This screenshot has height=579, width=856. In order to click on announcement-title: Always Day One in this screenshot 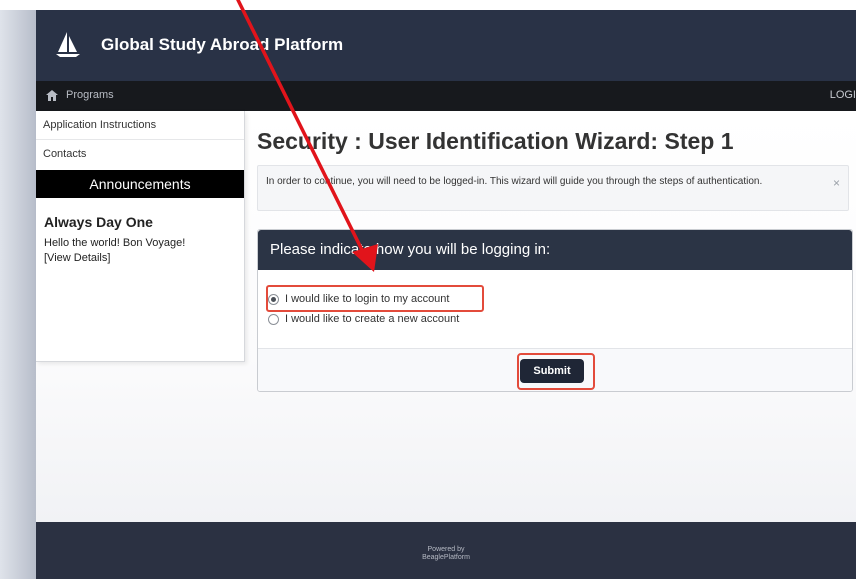, I will do `click(98, 222)`.